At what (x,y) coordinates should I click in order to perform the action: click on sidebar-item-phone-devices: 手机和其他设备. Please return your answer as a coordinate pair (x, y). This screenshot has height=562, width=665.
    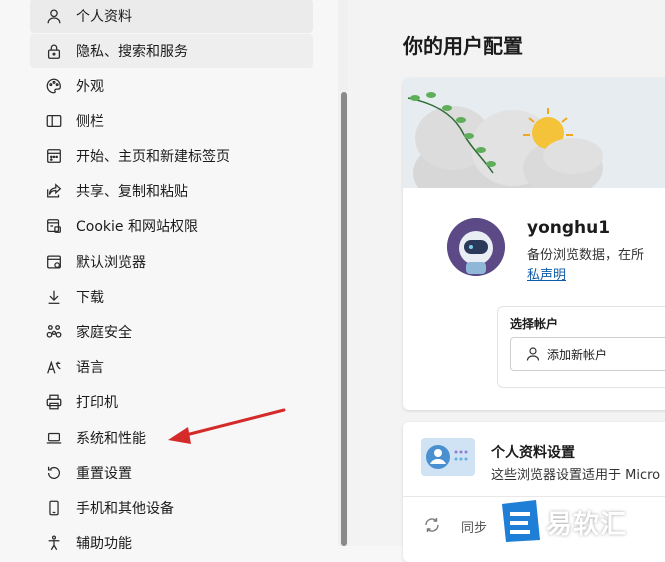
    Looking at the image, I should click on (171, 508).